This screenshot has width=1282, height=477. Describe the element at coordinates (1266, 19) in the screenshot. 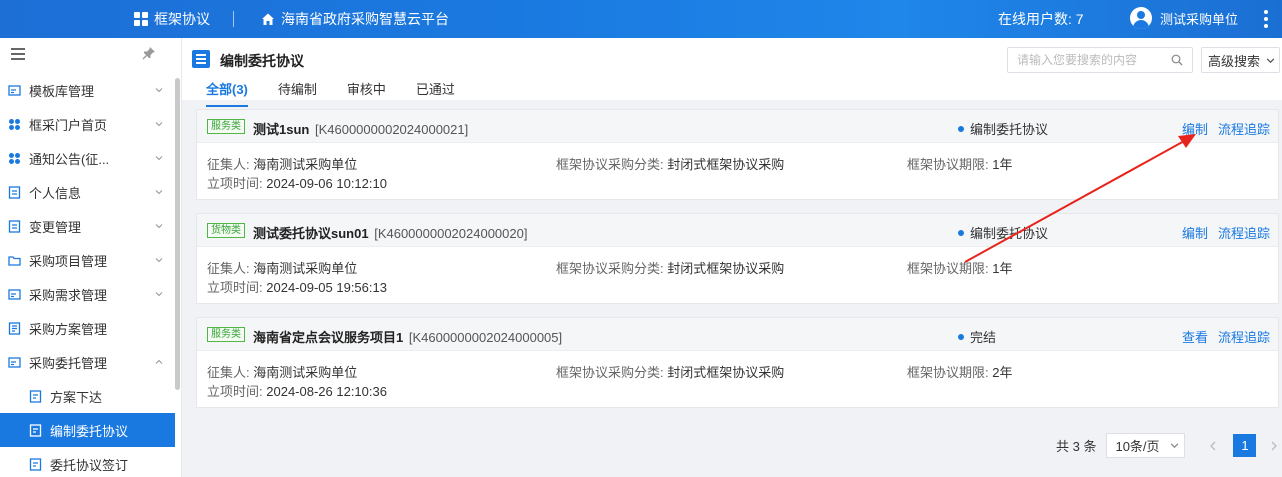

I see `more-menu-icon` at that location.